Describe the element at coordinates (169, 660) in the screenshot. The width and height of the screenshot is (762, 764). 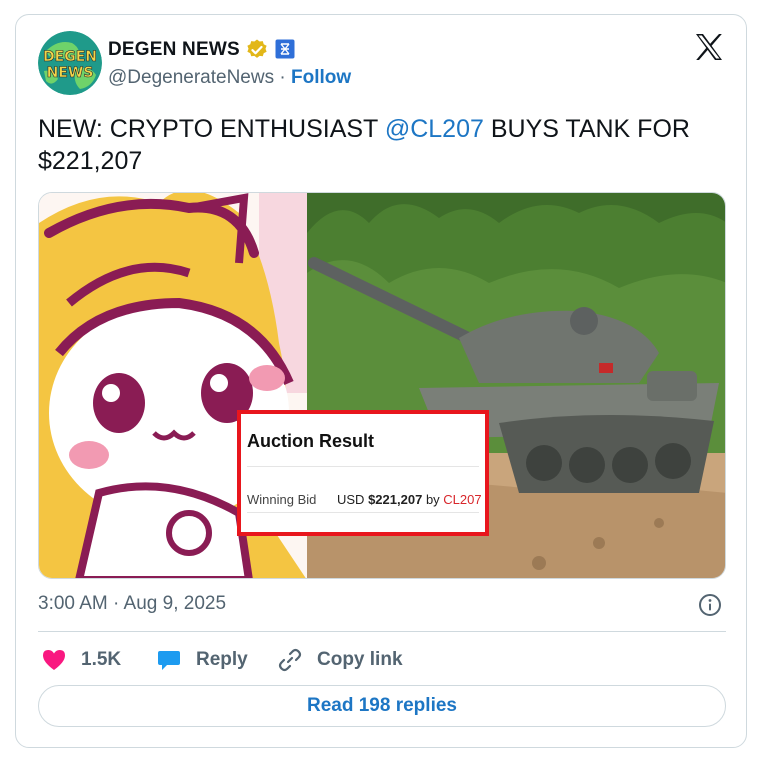
I see `speech-bubble-icon` at that location.